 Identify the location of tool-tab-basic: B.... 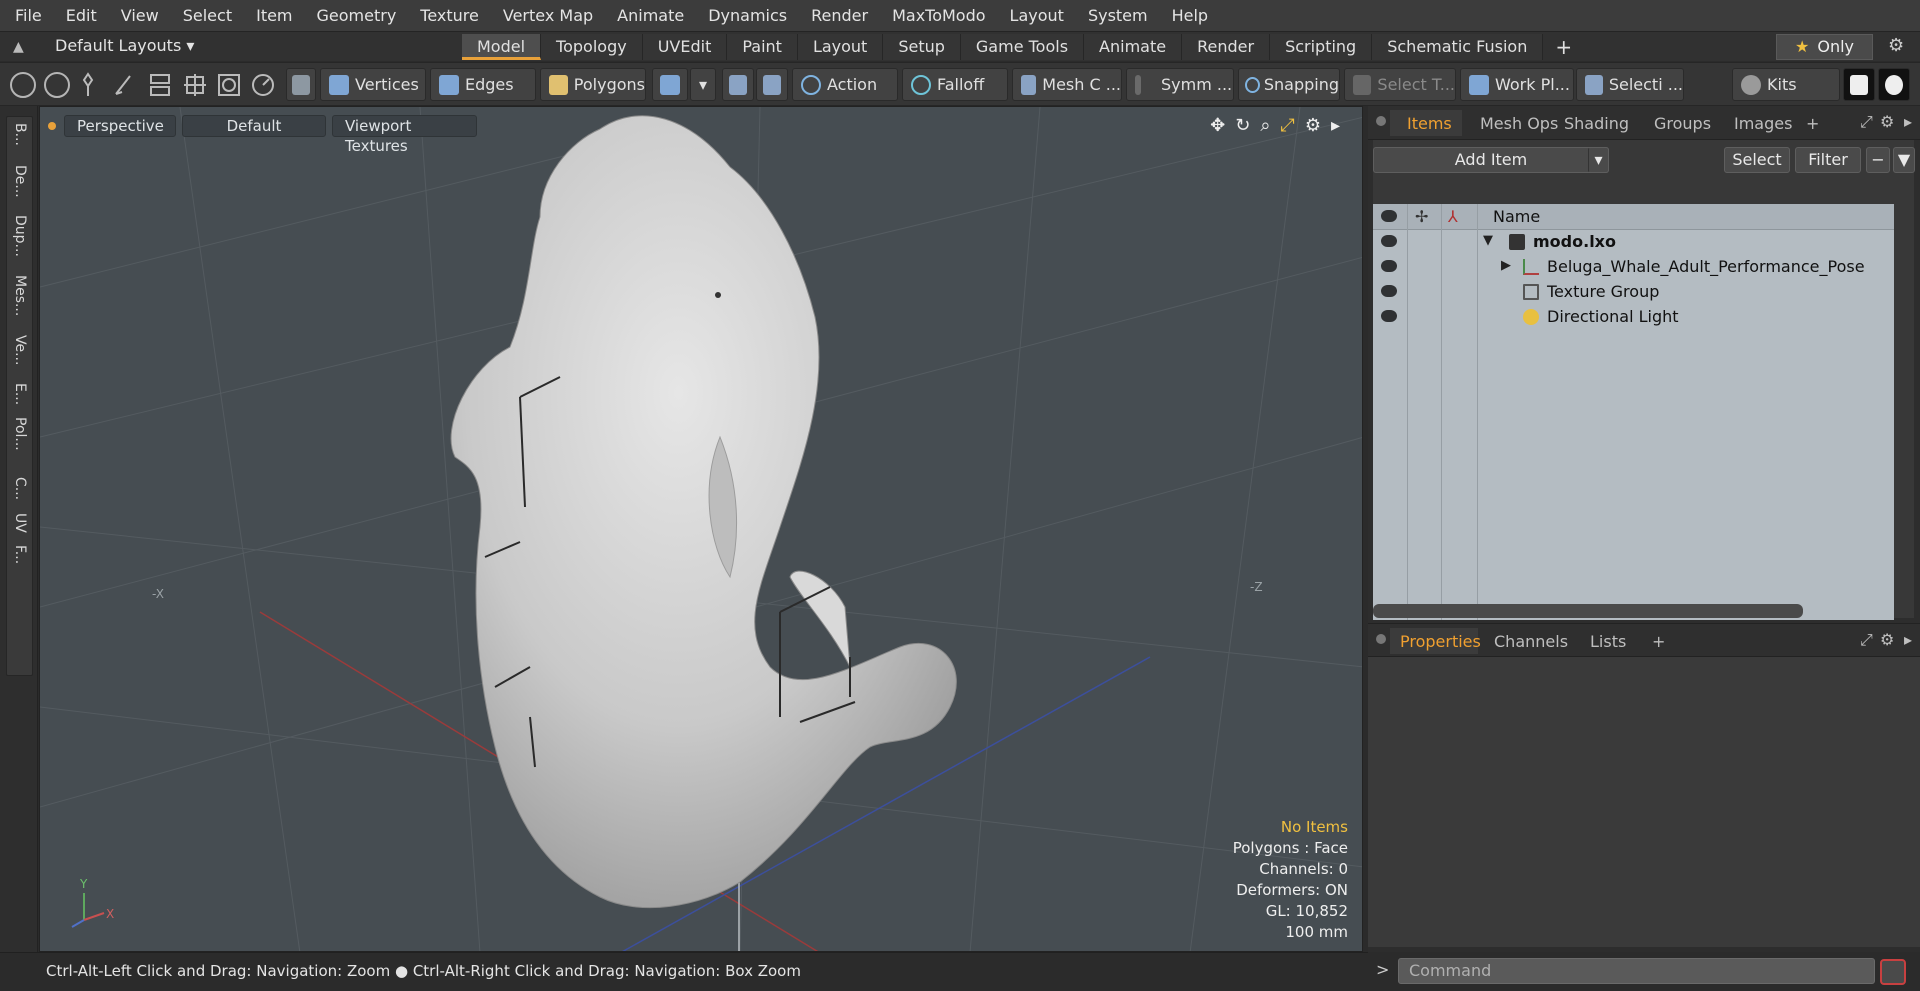
(20, 134).